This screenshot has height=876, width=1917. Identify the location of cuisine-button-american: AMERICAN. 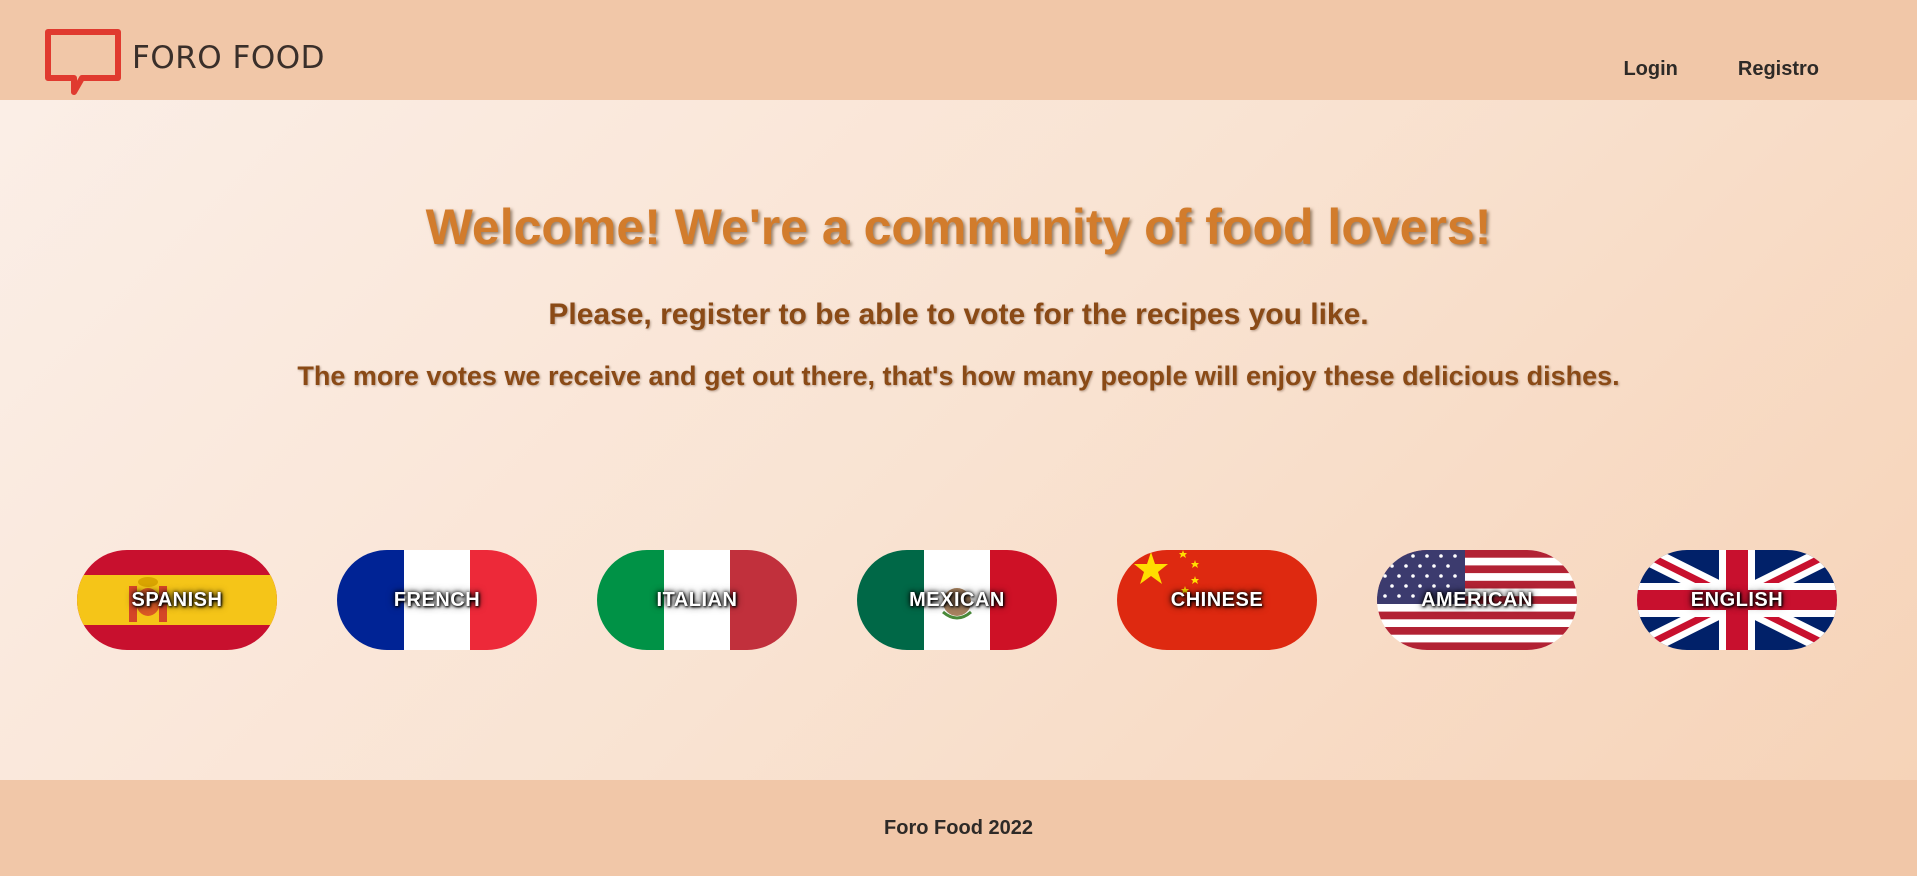
(1477, 600).